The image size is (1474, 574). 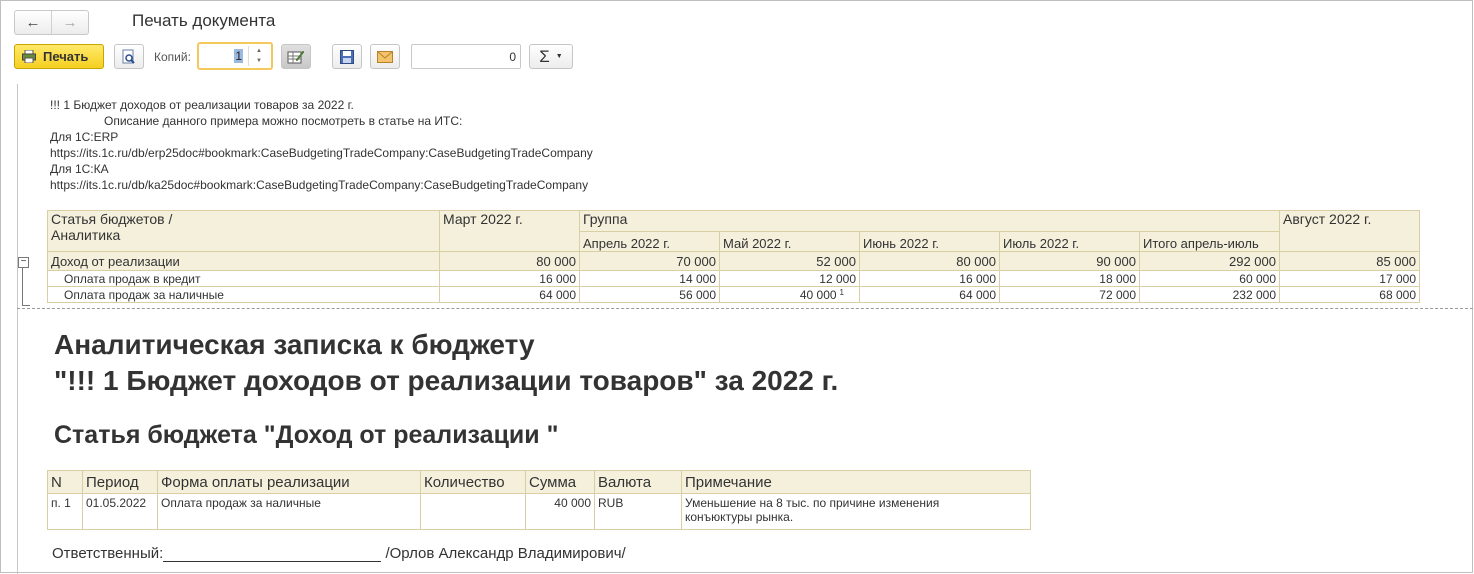 What do you see at coordinates (1069, 241) in the screenshot?
I see `col-july-header: Июль 2022 г.` at bounding box center [1069, 241].